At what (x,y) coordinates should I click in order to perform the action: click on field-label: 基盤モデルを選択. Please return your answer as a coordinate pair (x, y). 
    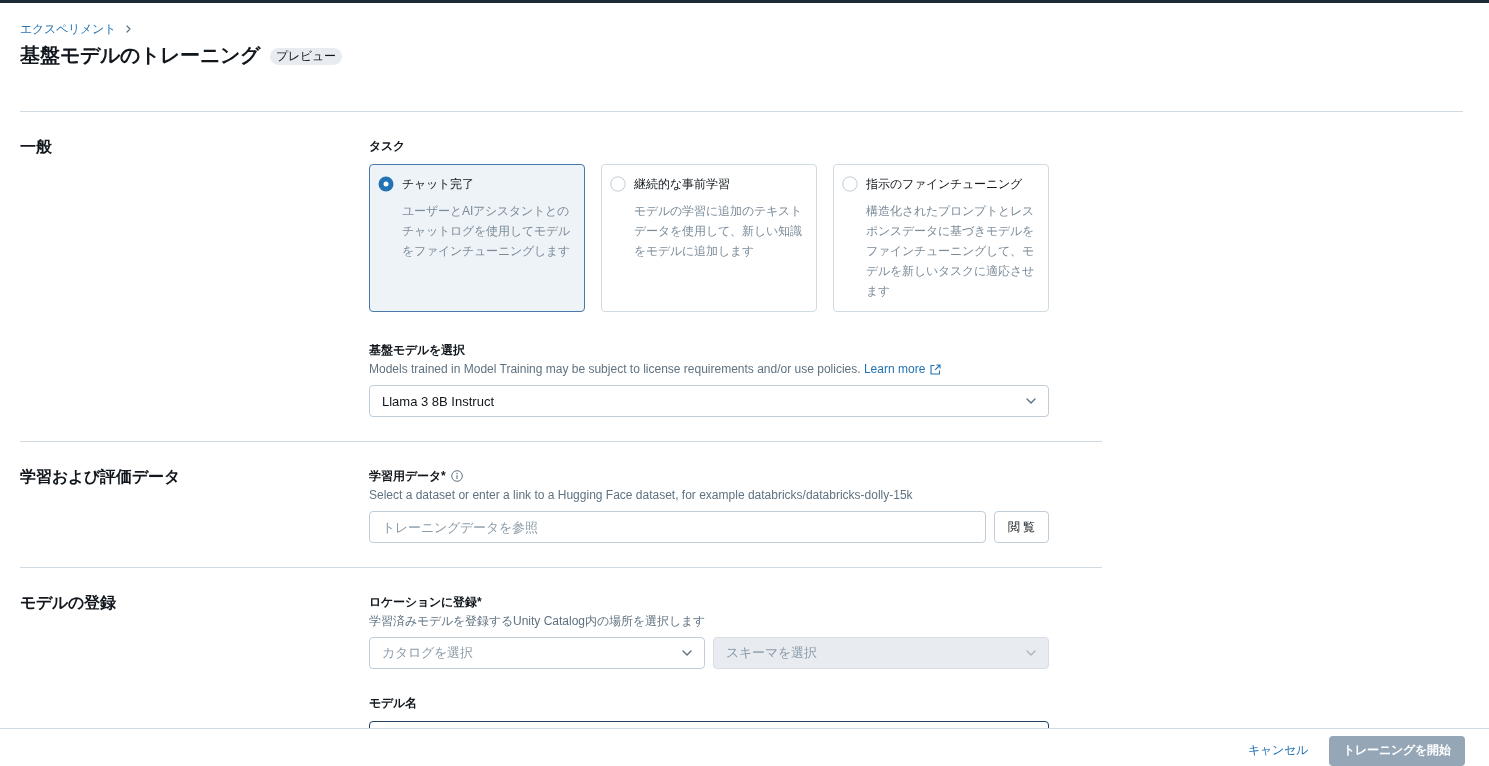
    Looking at the image, I should click on (417, 350).